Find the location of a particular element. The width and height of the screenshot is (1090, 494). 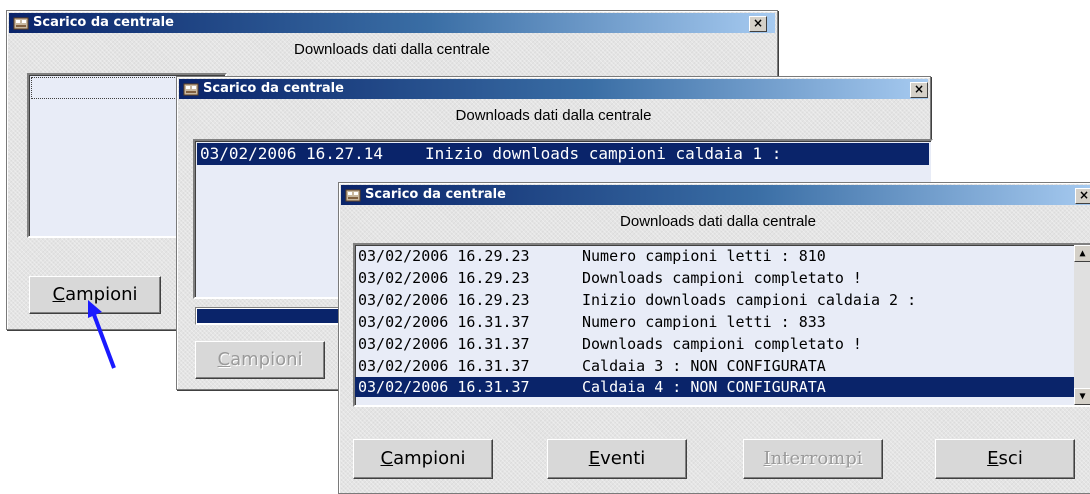

eventi-button: Eventi is located at coordinates (617, 459).